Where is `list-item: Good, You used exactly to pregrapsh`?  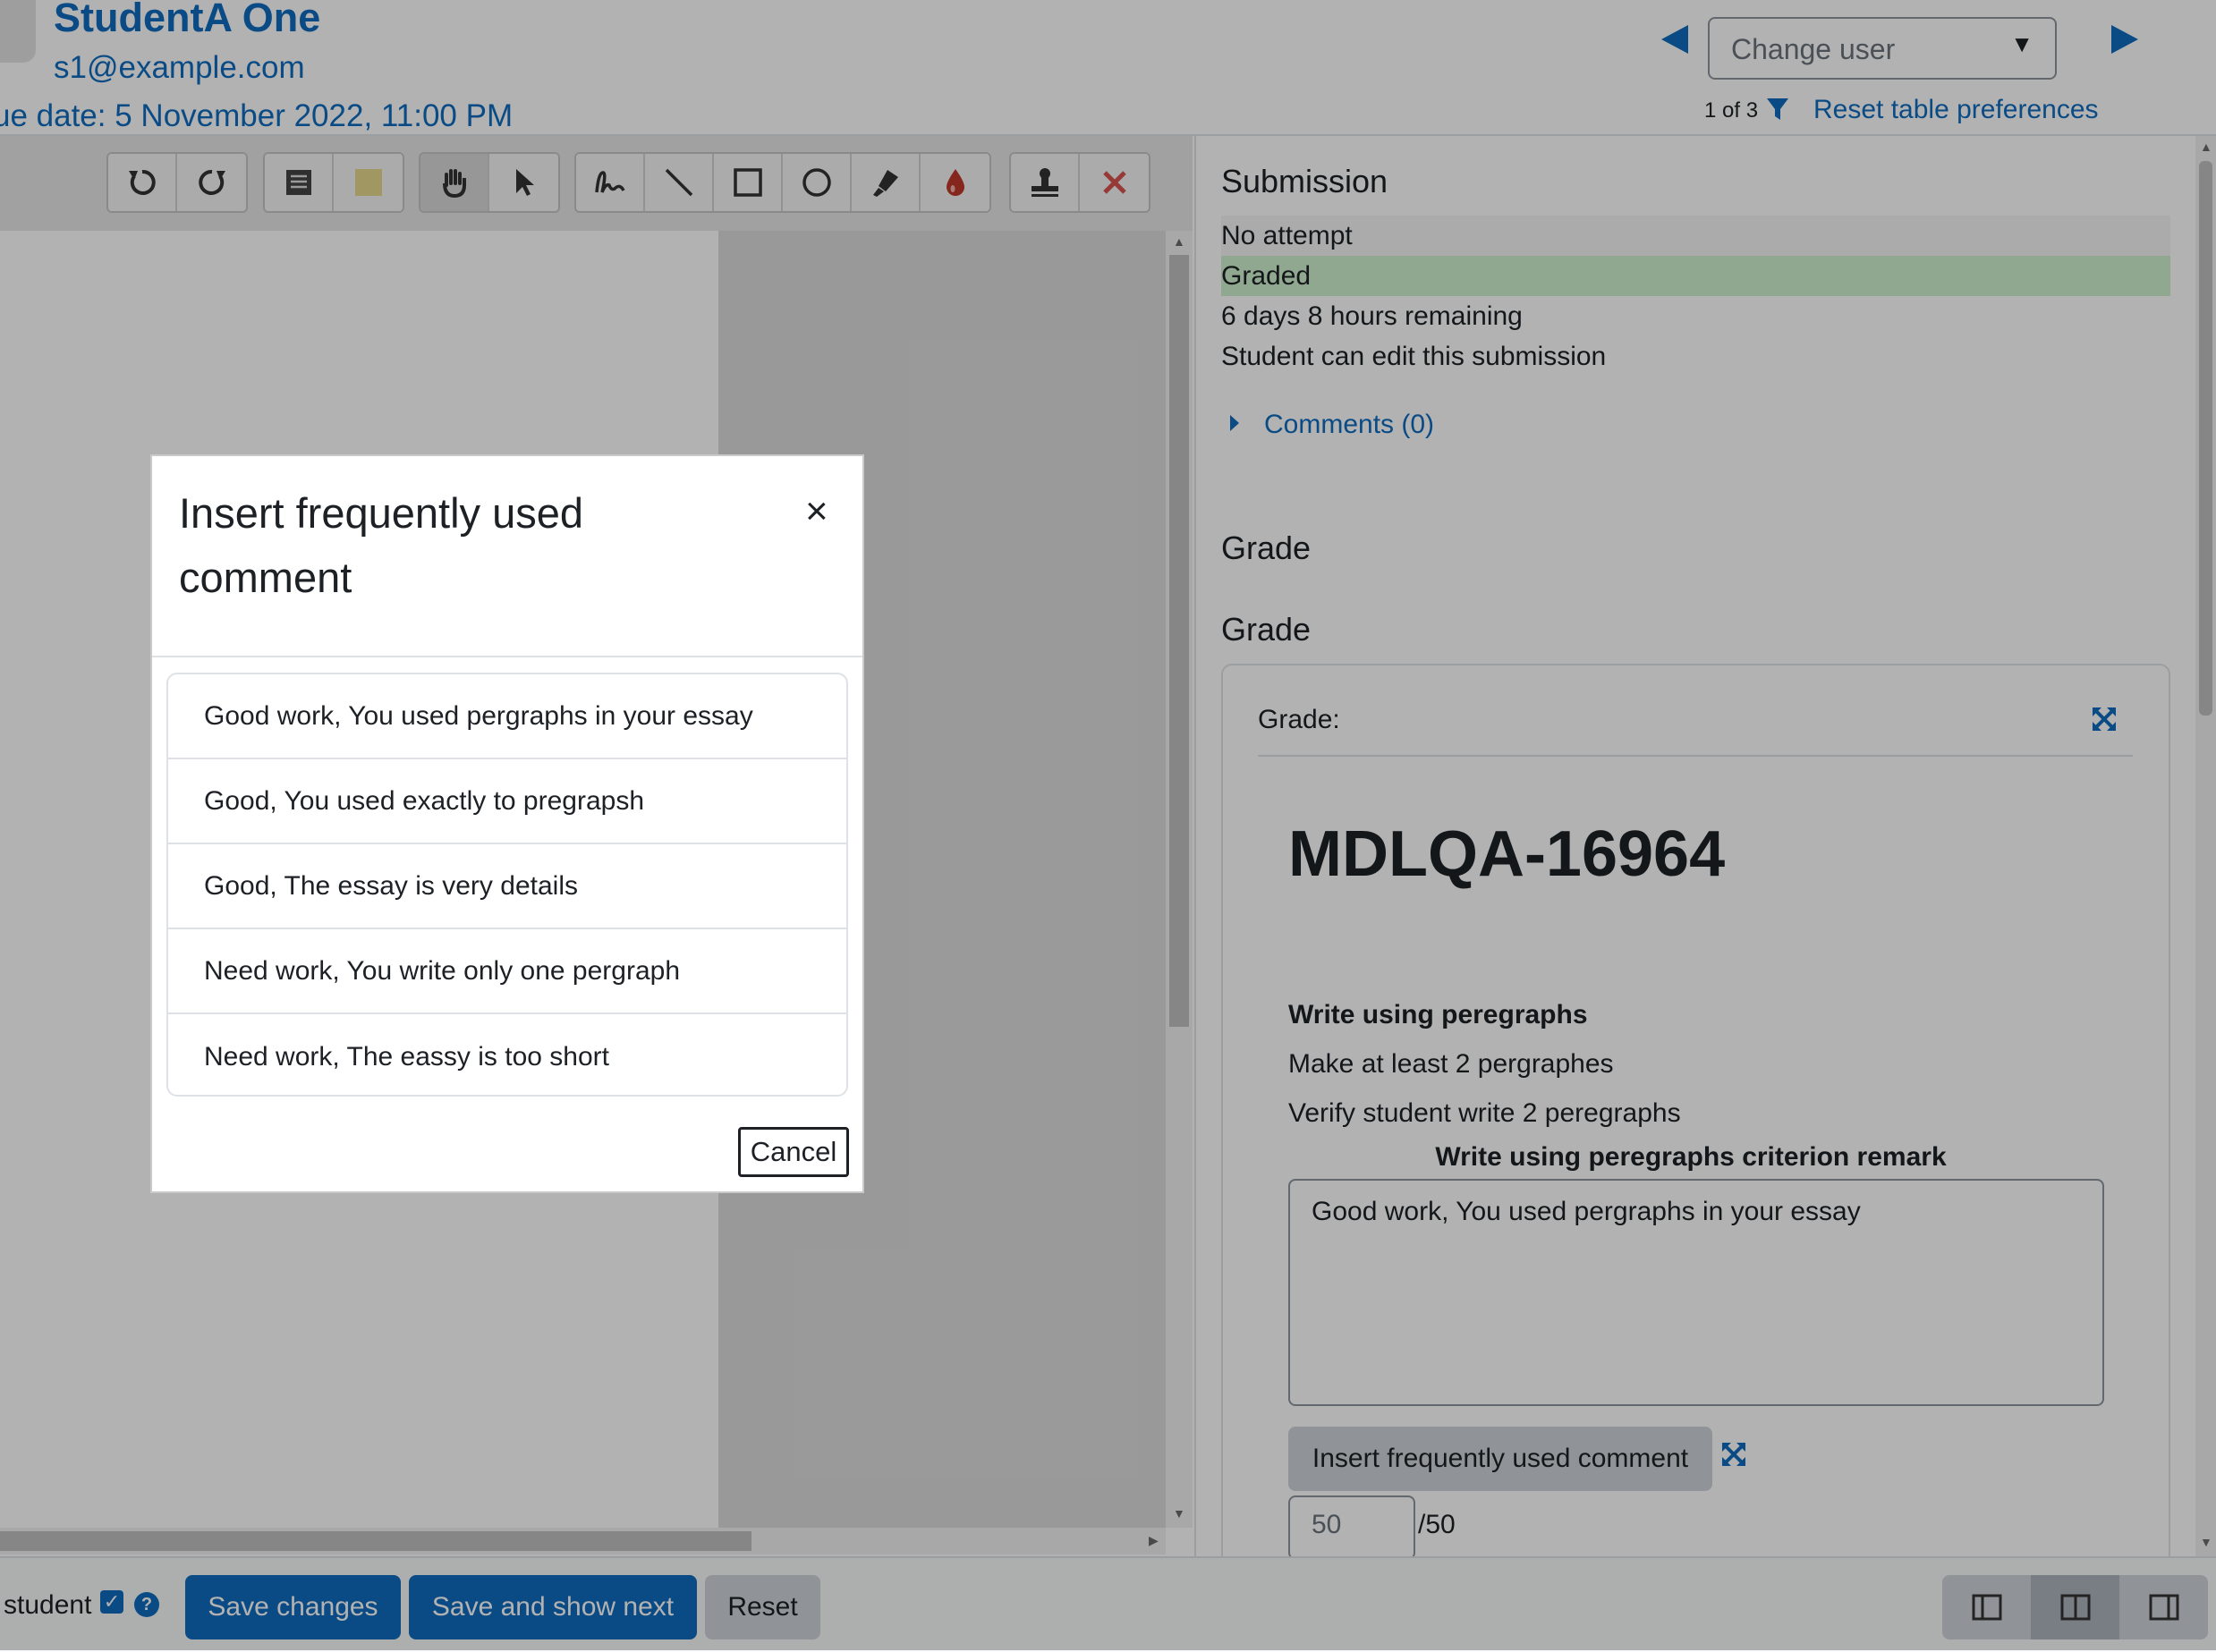 list-item: Good, You used exactly to pregrapsh is located at coordinates (507, 801).